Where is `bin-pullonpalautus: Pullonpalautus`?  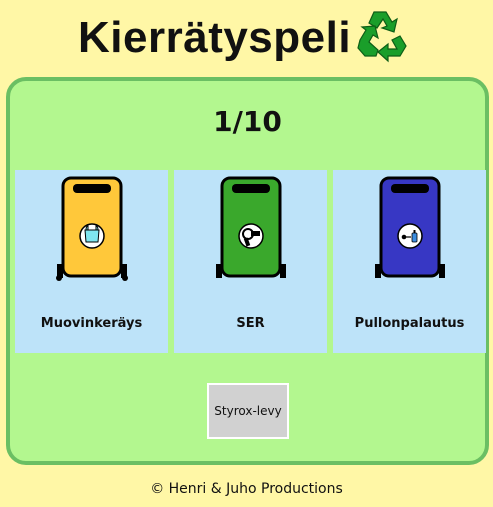 bin-pullonpalautus: Pullonpalautus is located at coordinates (409, 261).